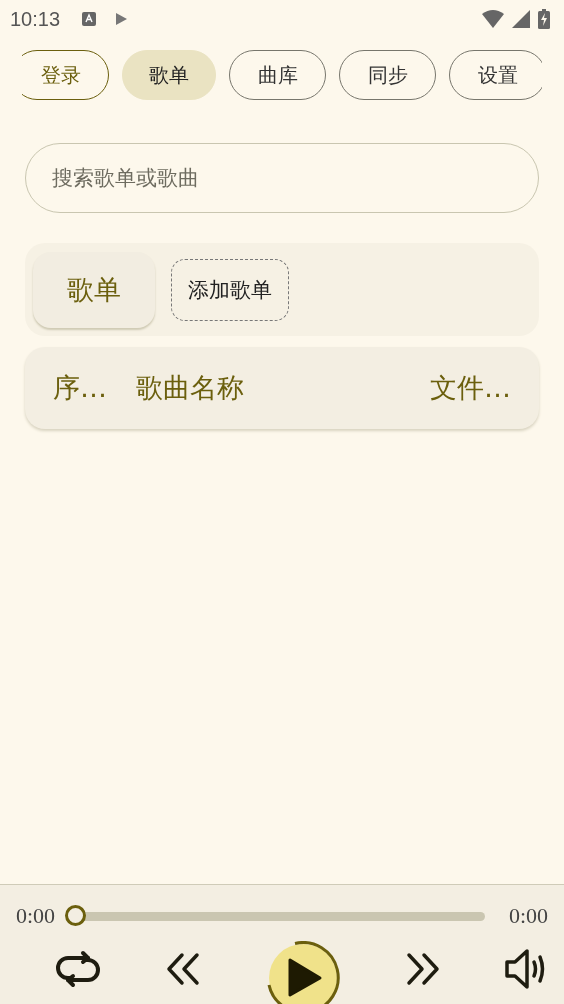 This screenshot has height=1004, width=564. Describe the element at coordinates (387, 75) in the screenshot. I see `nav-tab: 同步` at that location.